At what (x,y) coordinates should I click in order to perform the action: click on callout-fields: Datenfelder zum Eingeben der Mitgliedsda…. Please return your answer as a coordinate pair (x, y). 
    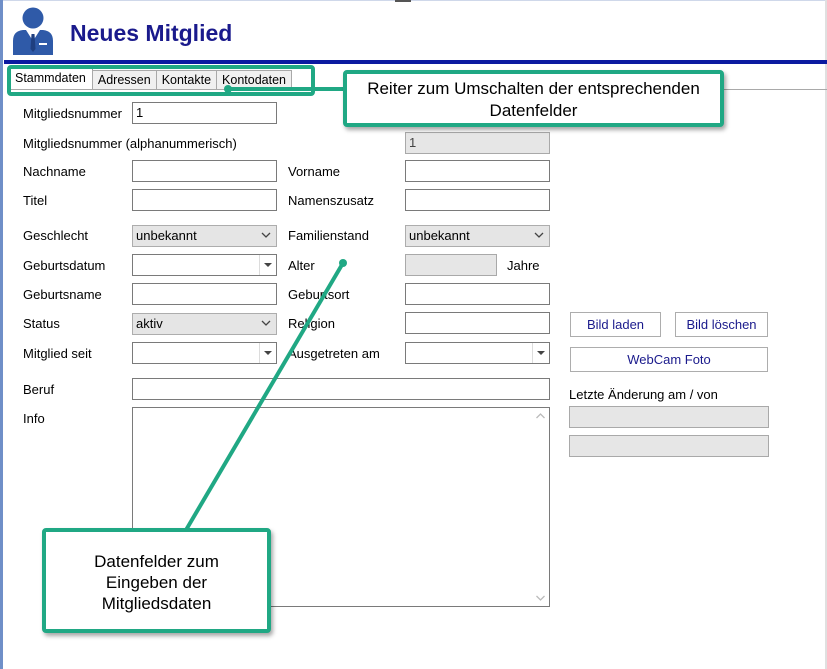
    Looking at the image, I should click on (156, 580).